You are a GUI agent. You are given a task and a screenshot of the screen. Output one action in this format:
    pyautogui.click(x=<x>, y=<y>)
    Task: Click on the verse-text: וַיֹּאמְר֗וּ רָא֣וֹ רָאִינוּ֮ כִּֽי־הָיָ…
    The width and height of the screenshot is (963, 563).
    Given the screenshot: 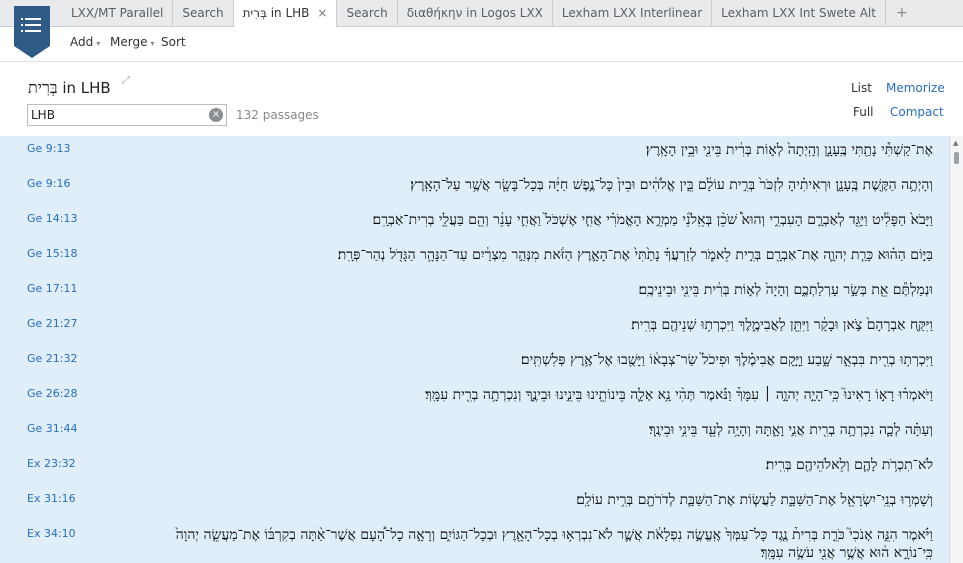 What is the action you would take?
    pyautogui.click(x=679, y=395)
    